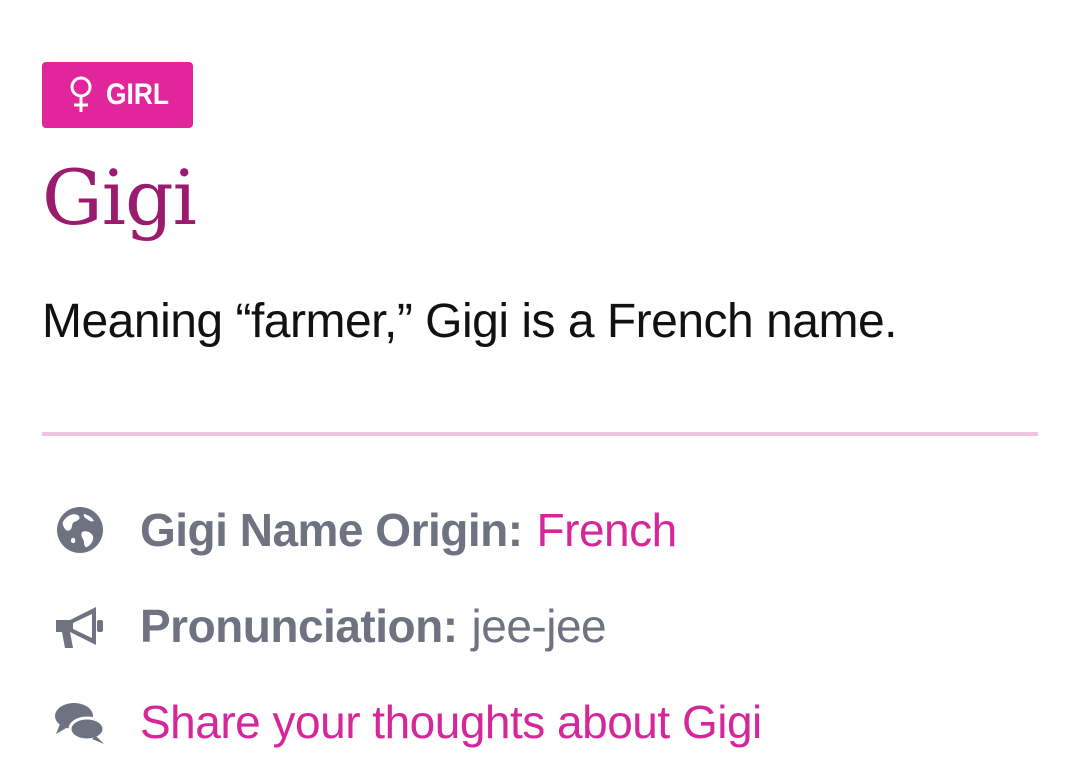 The height and width of the screenshot is (772, 1080). I want to click on globe-icon, so click(80, 530).